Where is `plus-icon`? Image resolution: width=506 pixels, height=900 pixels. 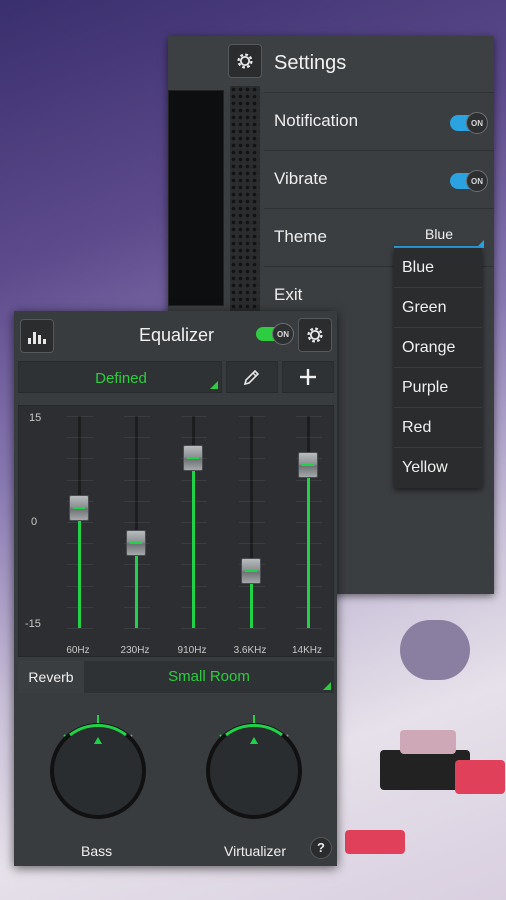 plus-icon is located at coordinates (308, 377).